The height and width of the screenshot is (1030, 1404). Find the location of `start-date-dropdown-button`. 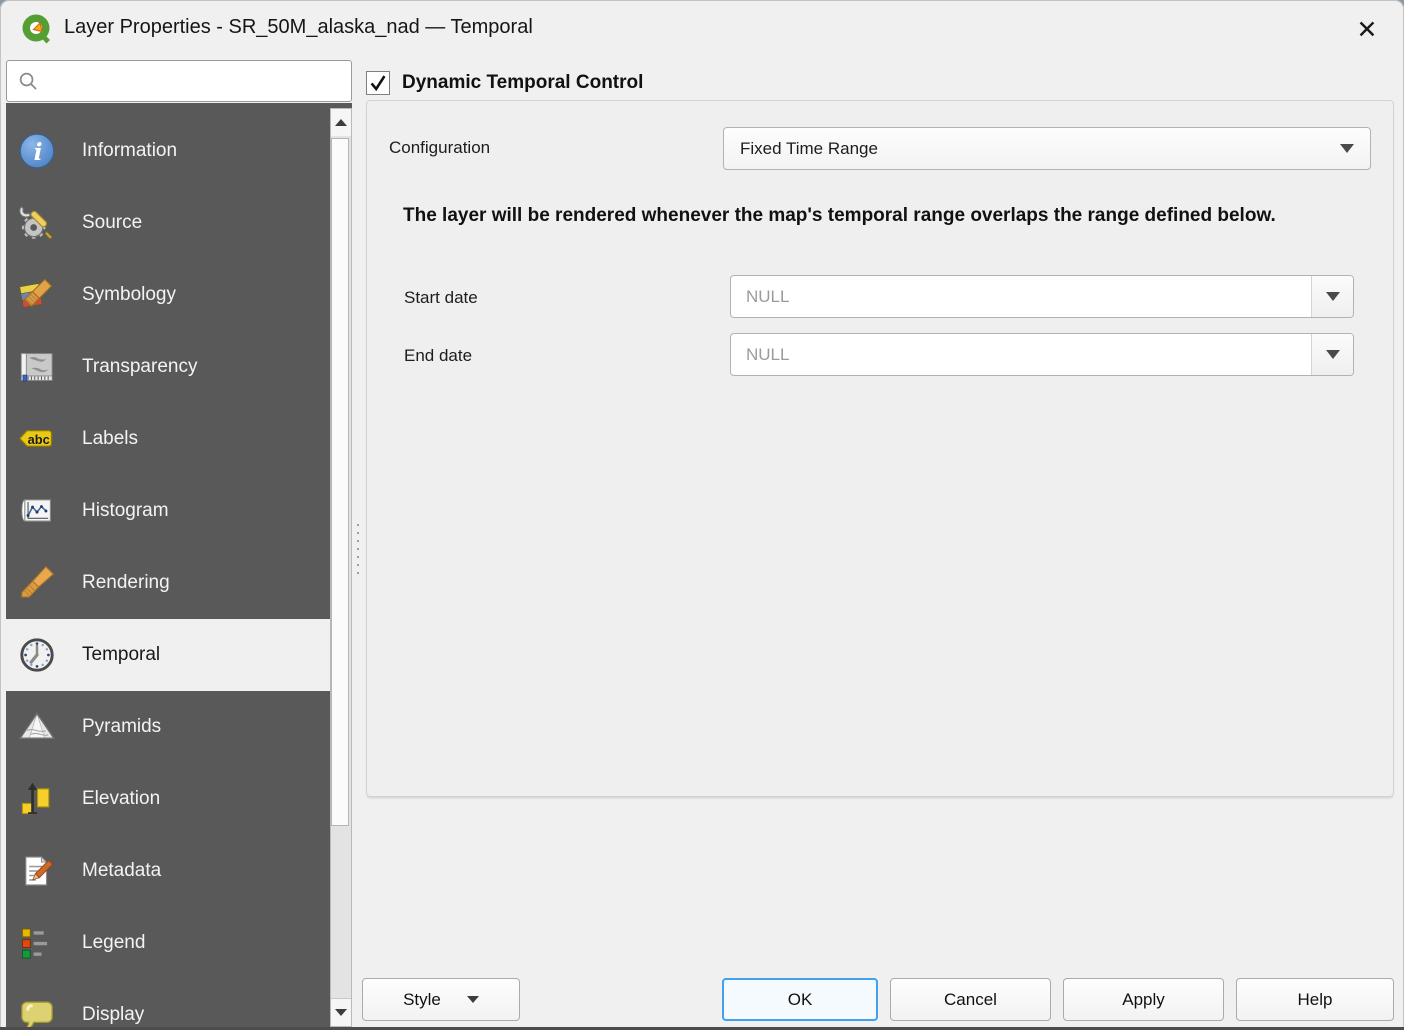

start-date-dropdown-button is located at coordinates (1332, 296).